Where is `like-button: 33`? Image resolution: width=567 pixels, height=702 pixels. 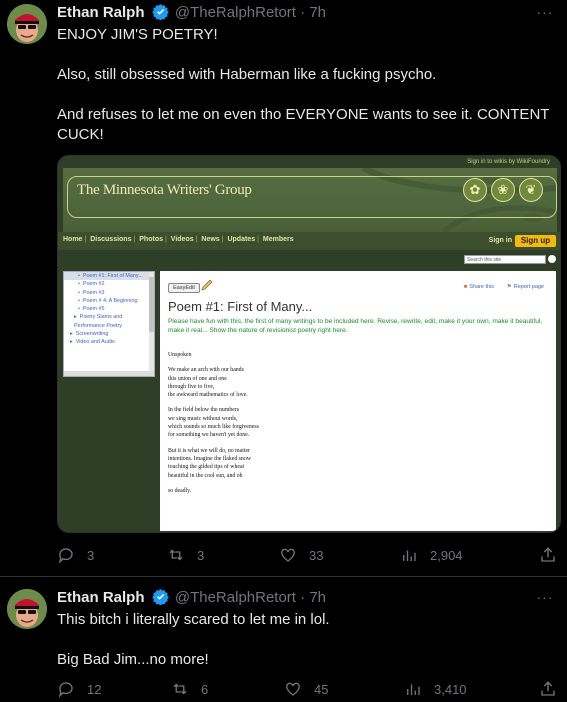 like-button: 33 is located at coordinates (301, 555).